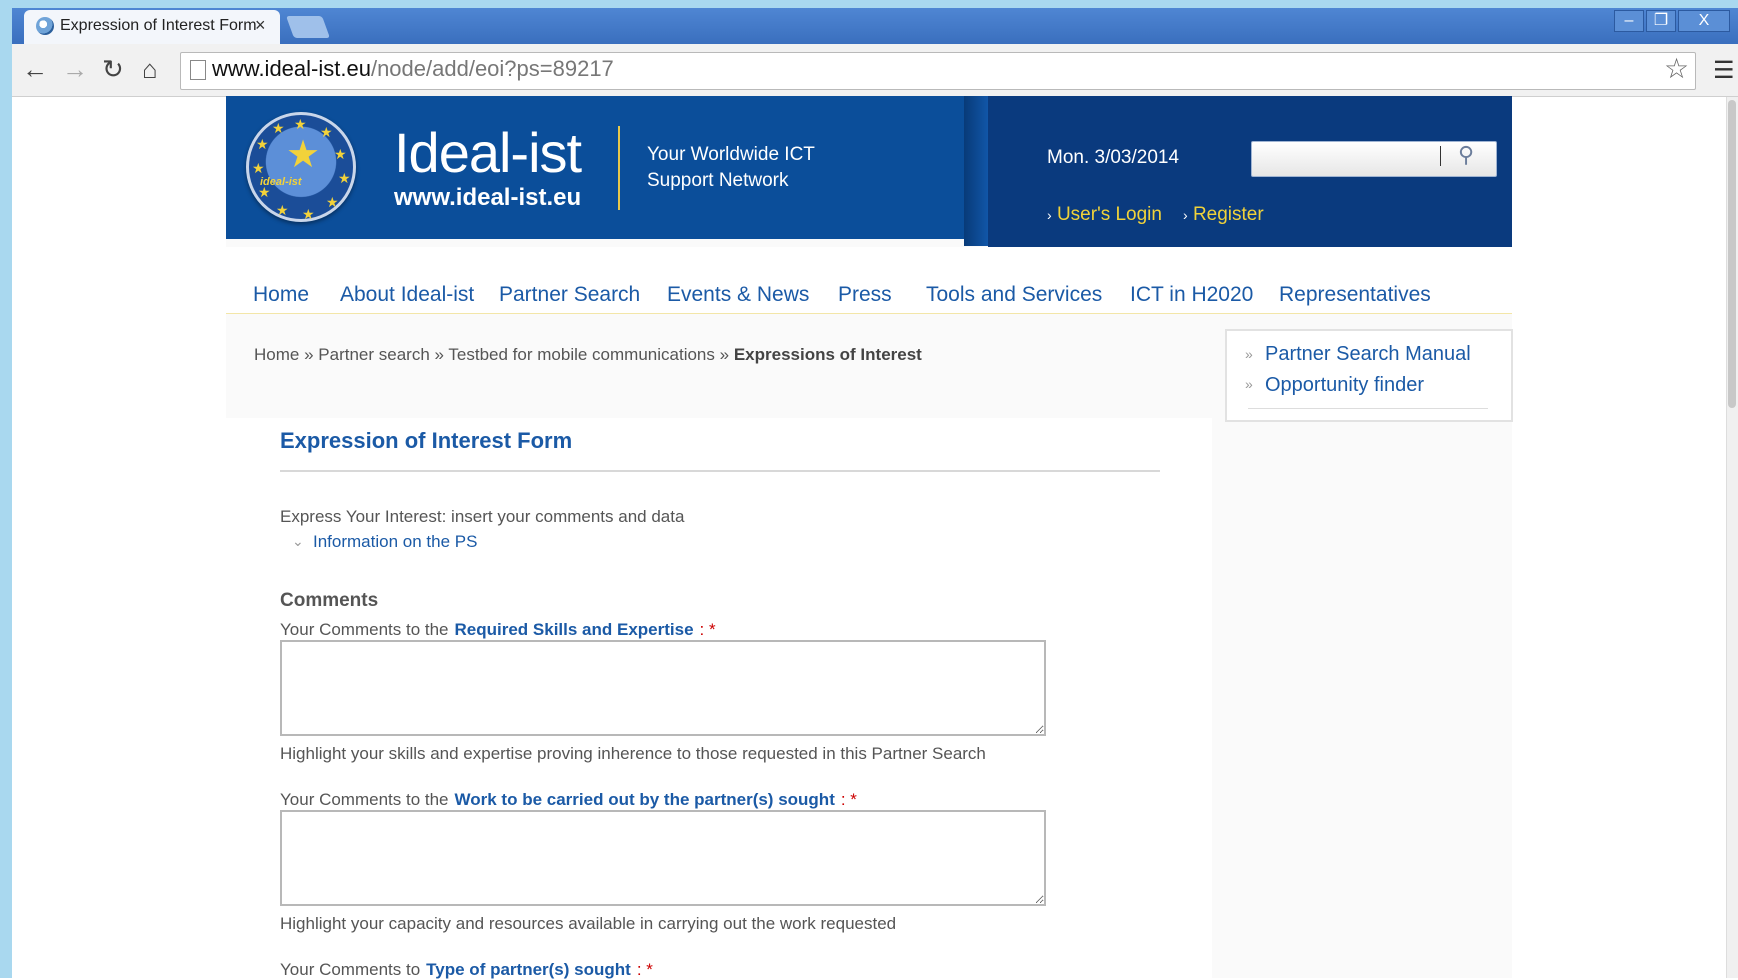 The image size is (1738, 980). I want to click on login-link: › User's Login, so click(1104, 215).